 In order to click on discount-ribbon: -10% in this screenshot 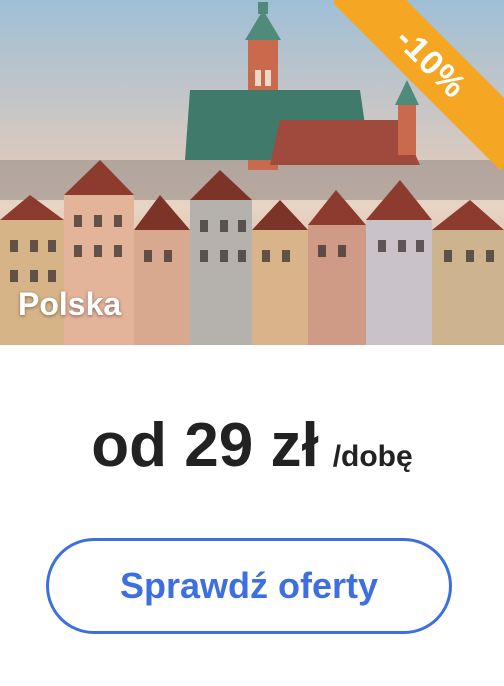, I will do `click(419, 85)`.